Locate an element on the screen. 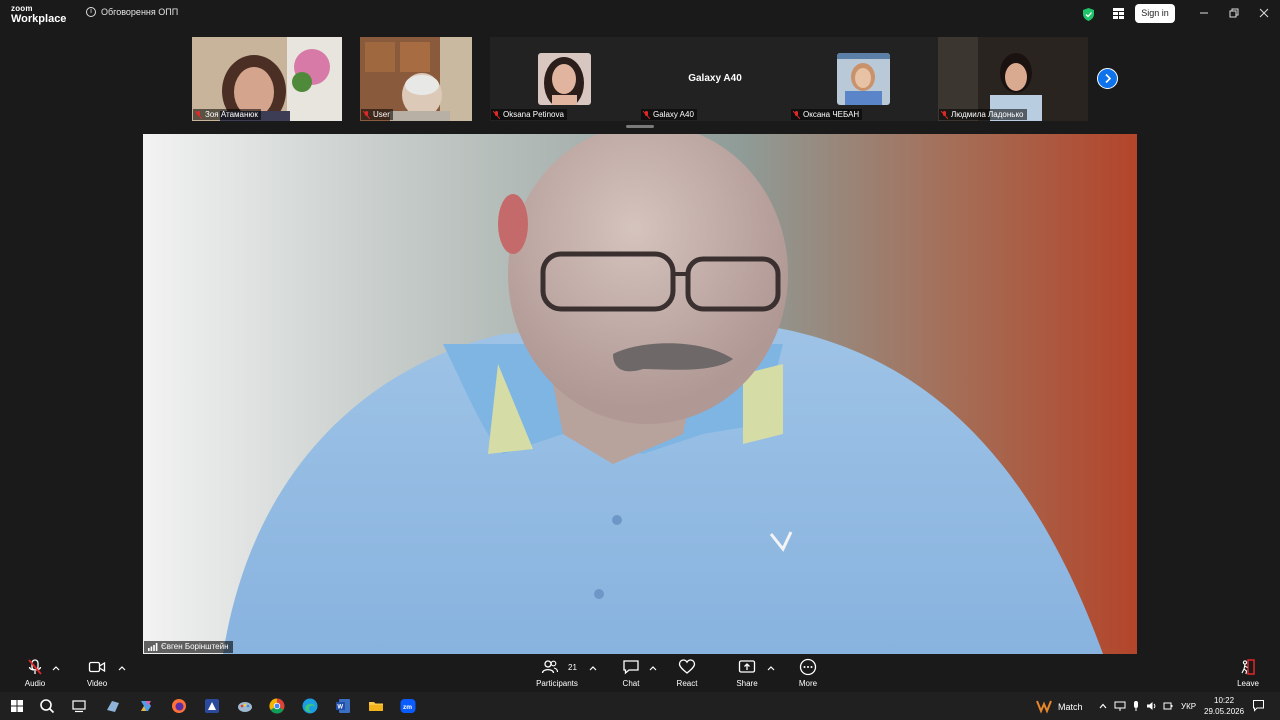  task-view-icon is located at coordinates (79, 706).